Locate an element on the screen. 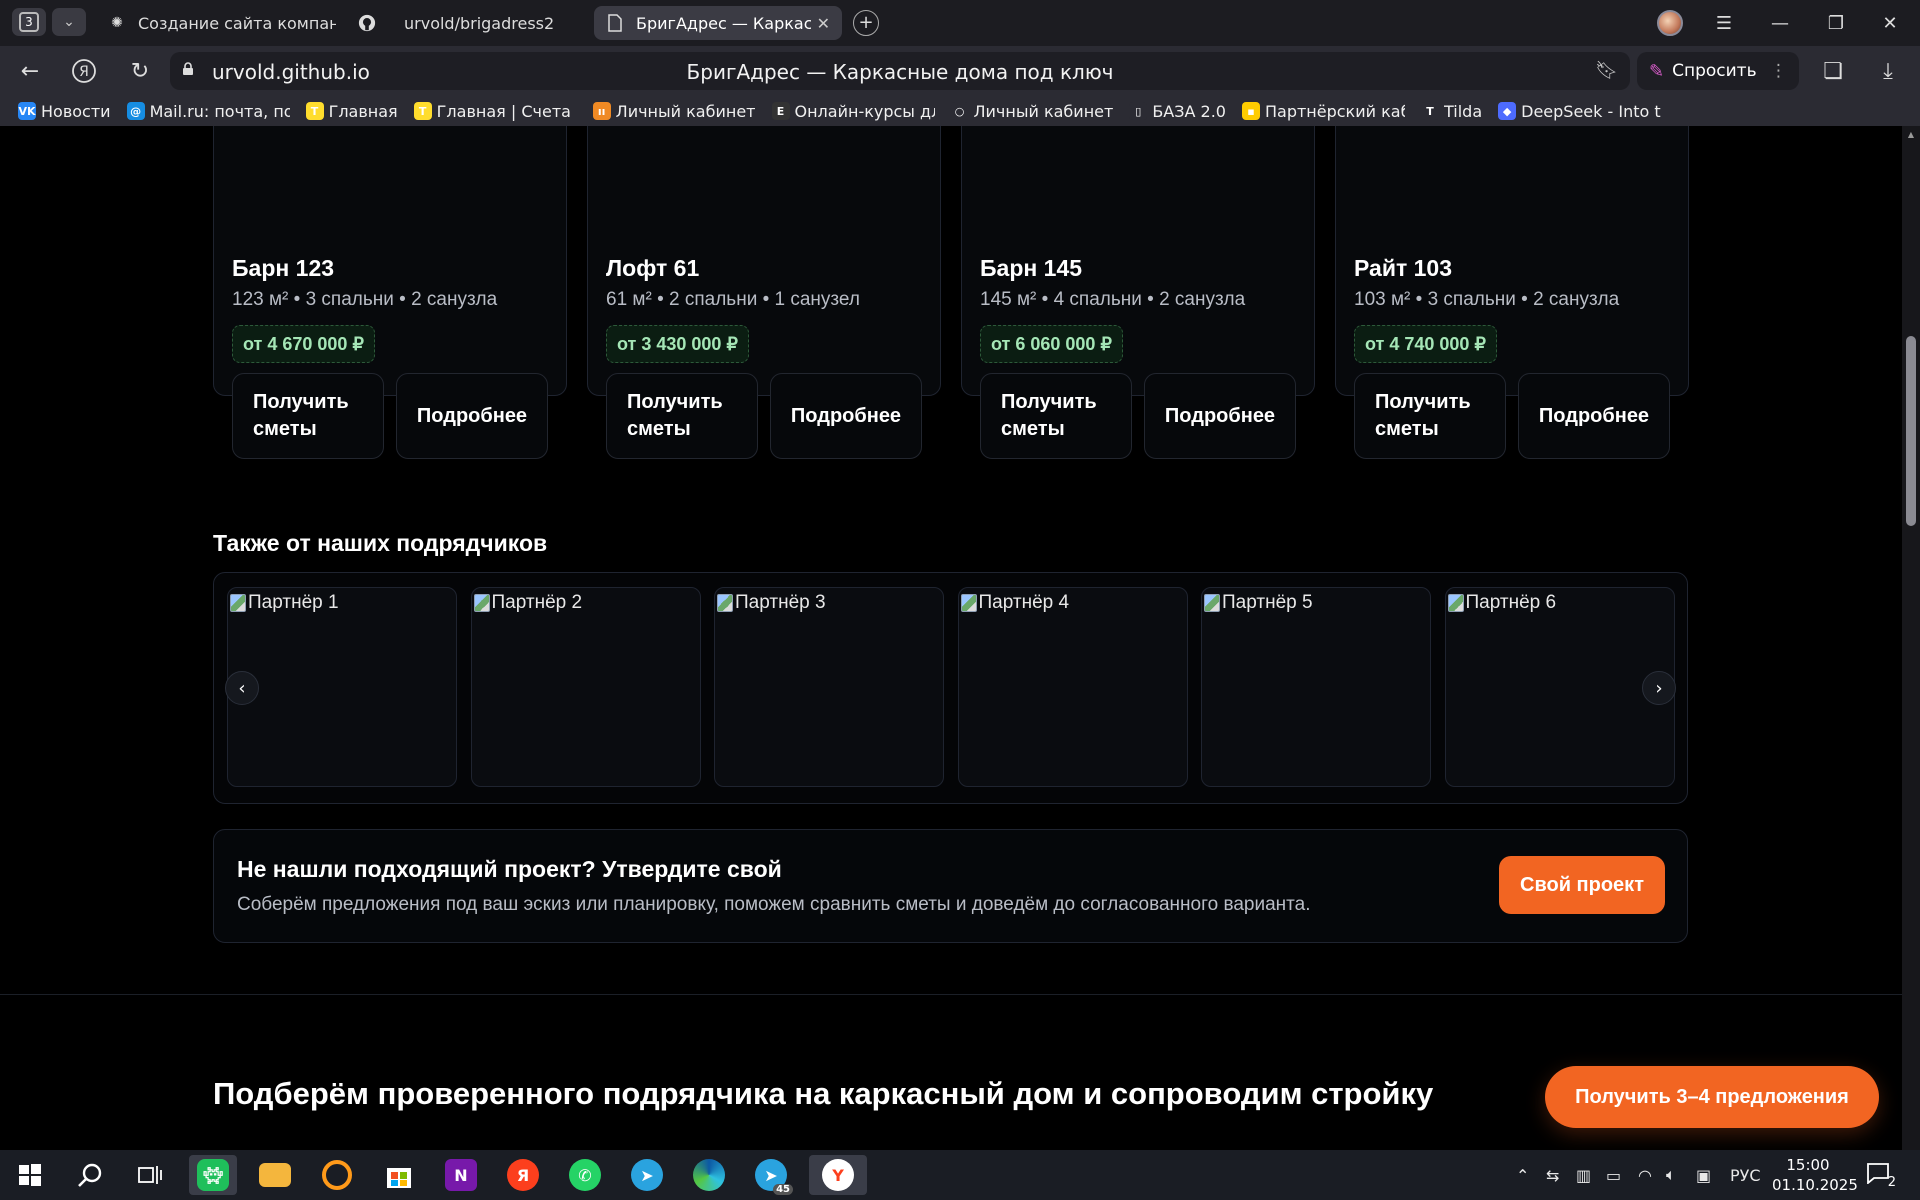 This screenshot has height=1200, width=1920. notification-center-icon: 2 is located at coordinates (1881, 1176).